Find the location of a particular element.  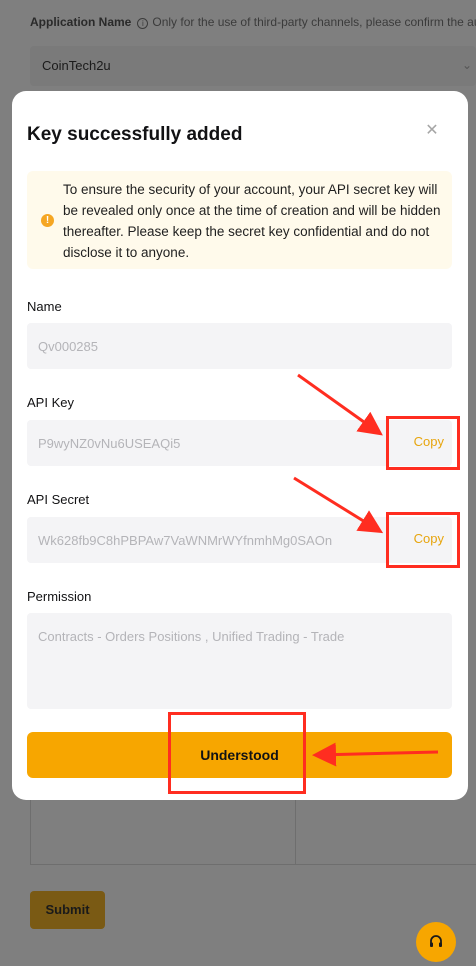

chevron-down-icon: ⌄ is located at coordinates (466, 65).